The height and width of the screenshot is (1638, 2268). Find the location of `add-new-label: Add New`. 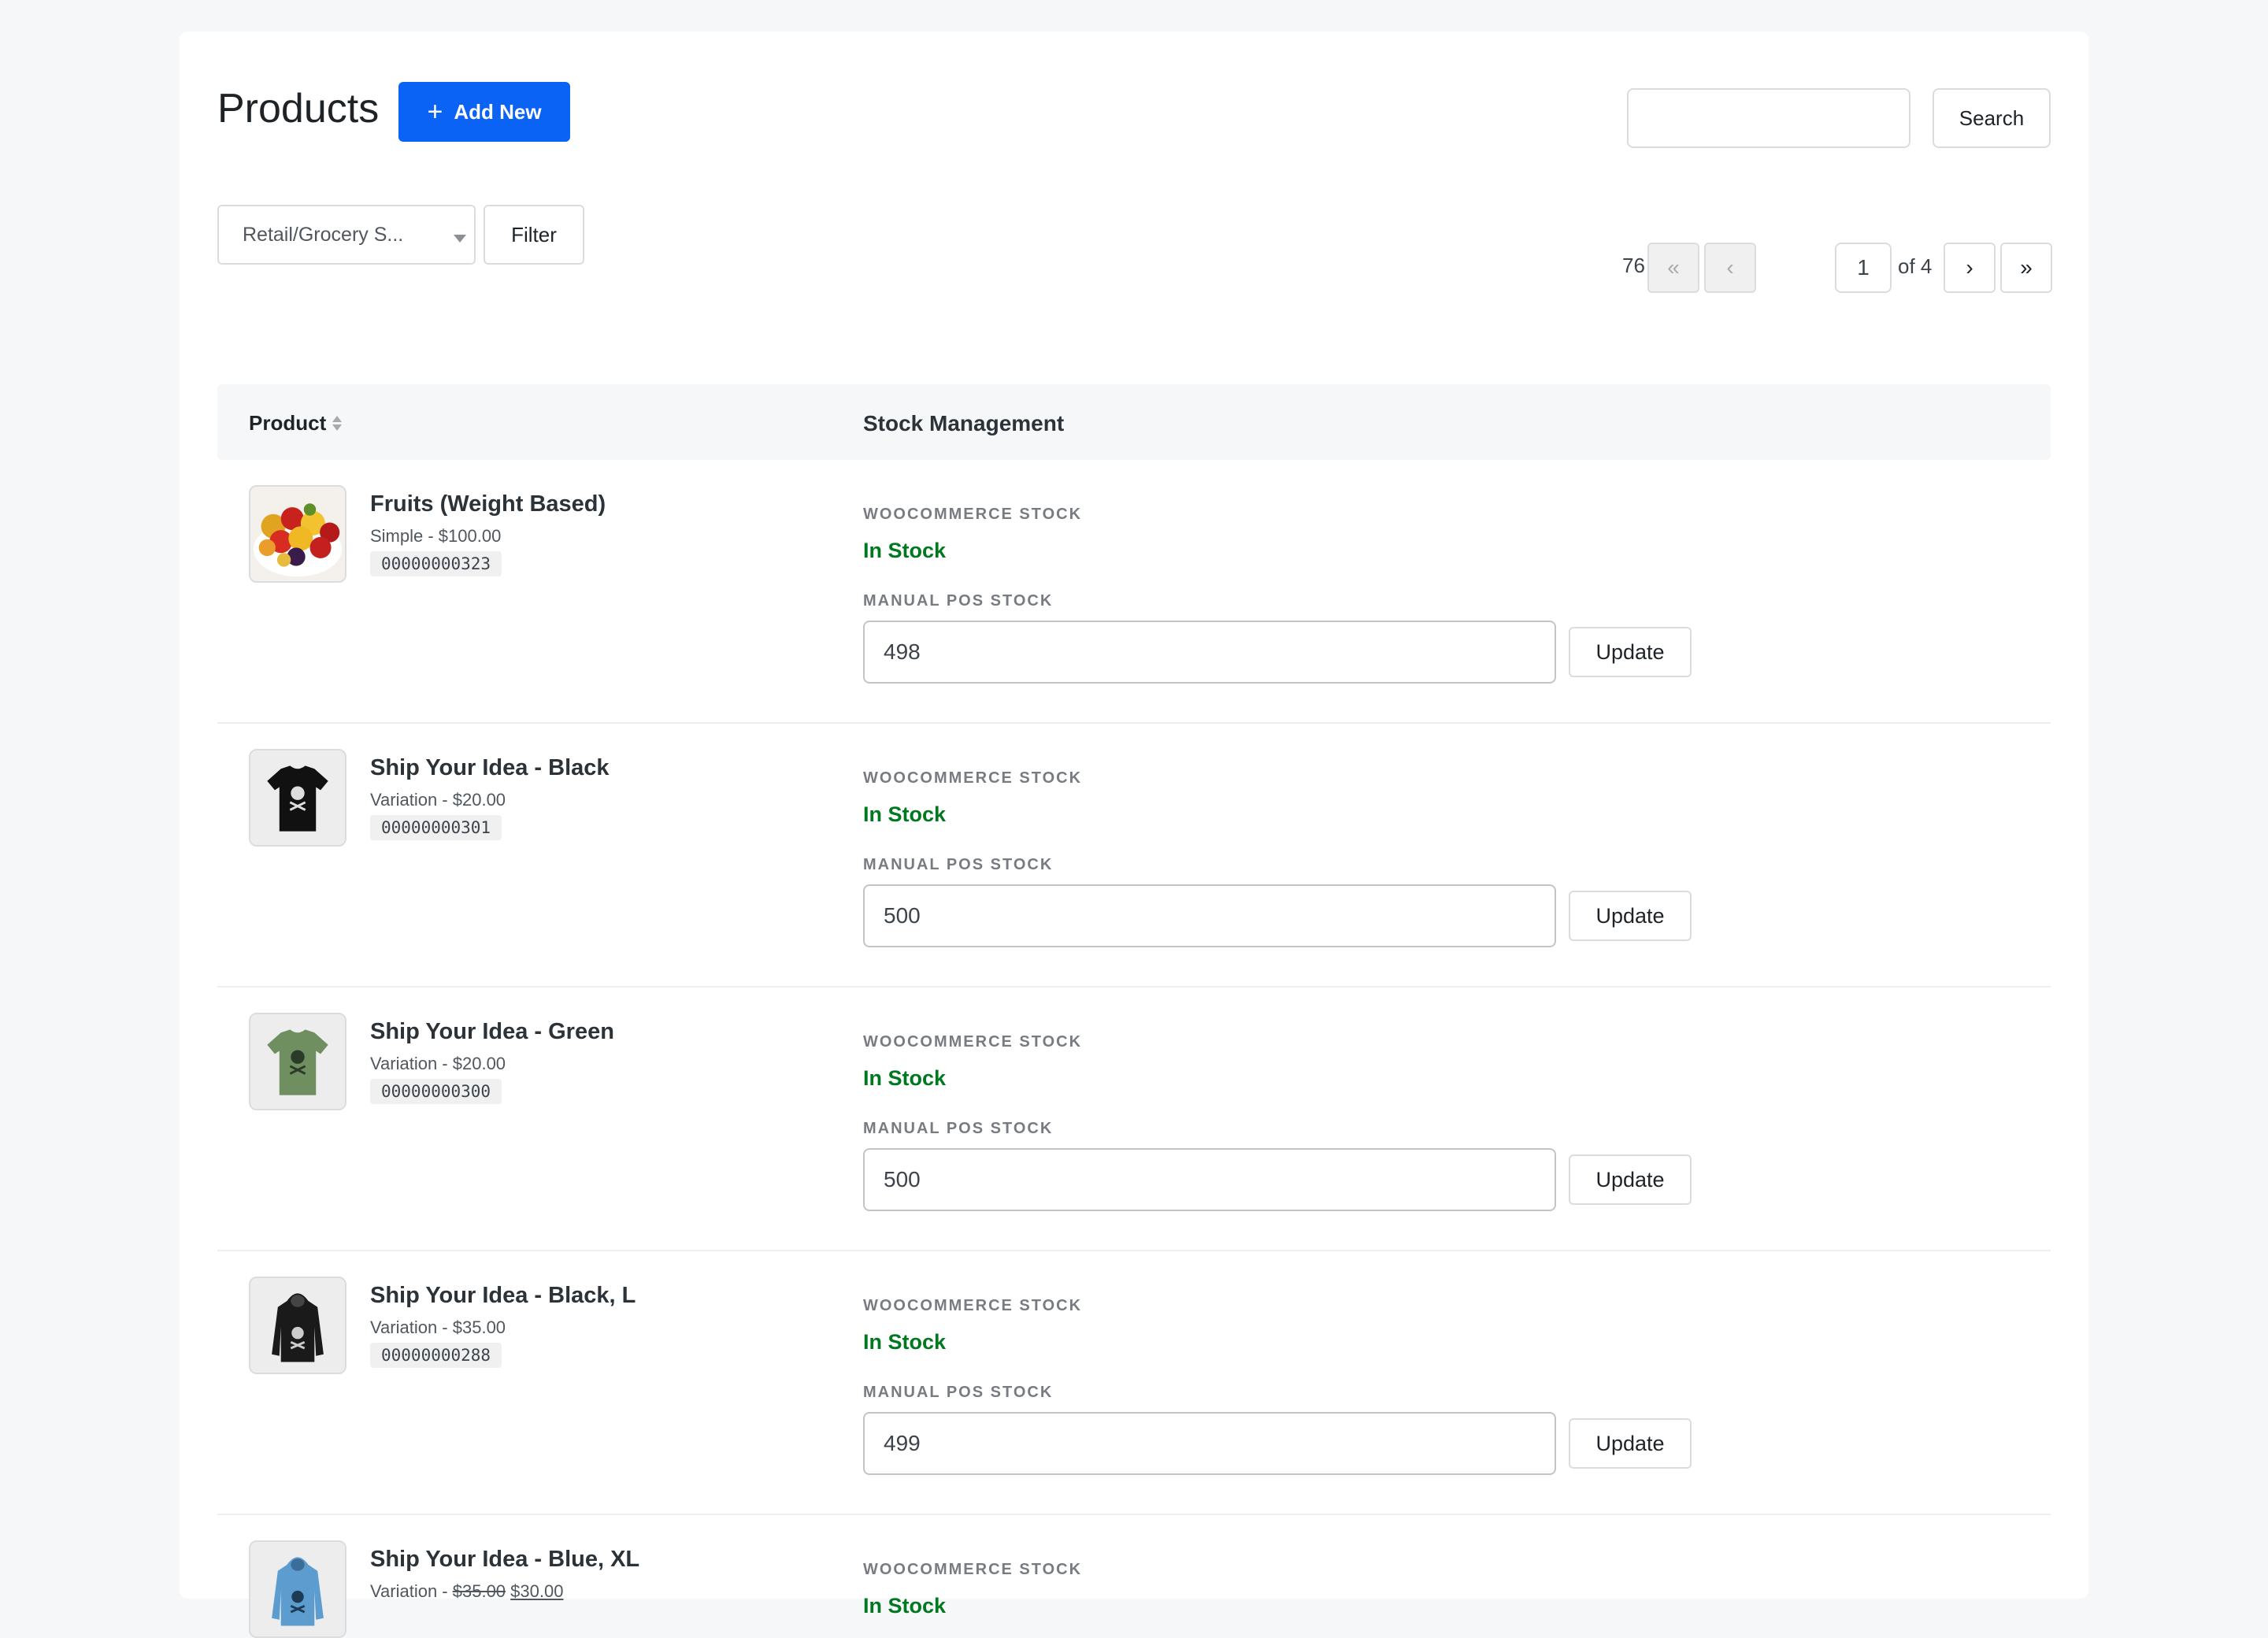

add-new-label: Add New is located at coordinates (498, 111).